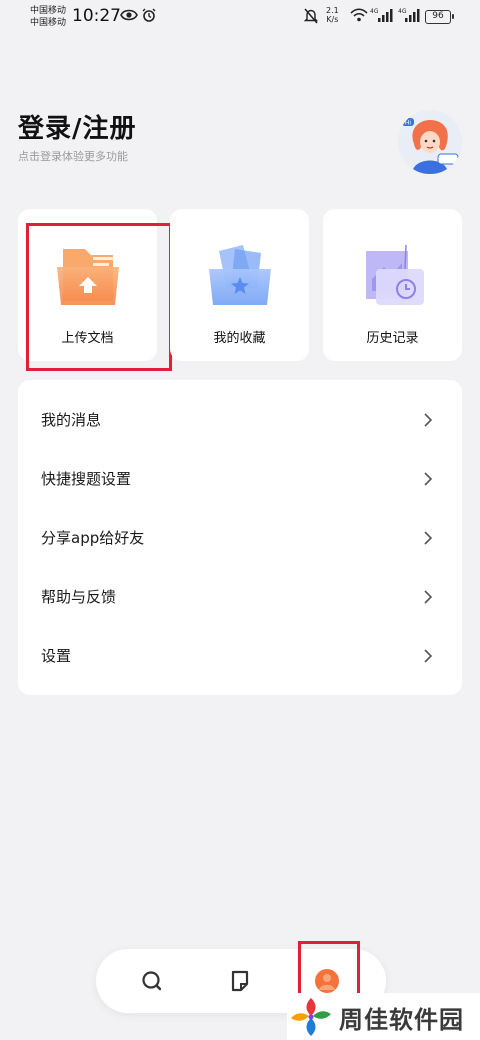 Image resolution: width=480 pixels, height=1040 pixels. Describe the element at coordinates (77, 126) in the screenshot. I see `login-register-title: 登录/注册` at that location.